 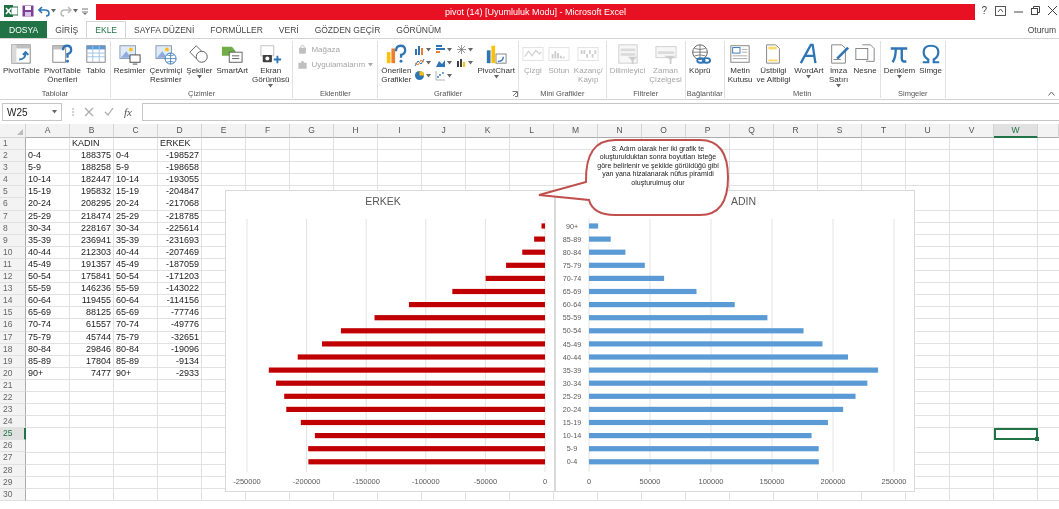 I want to click on table-cell-text: -231693, so click(x=182, y=240).